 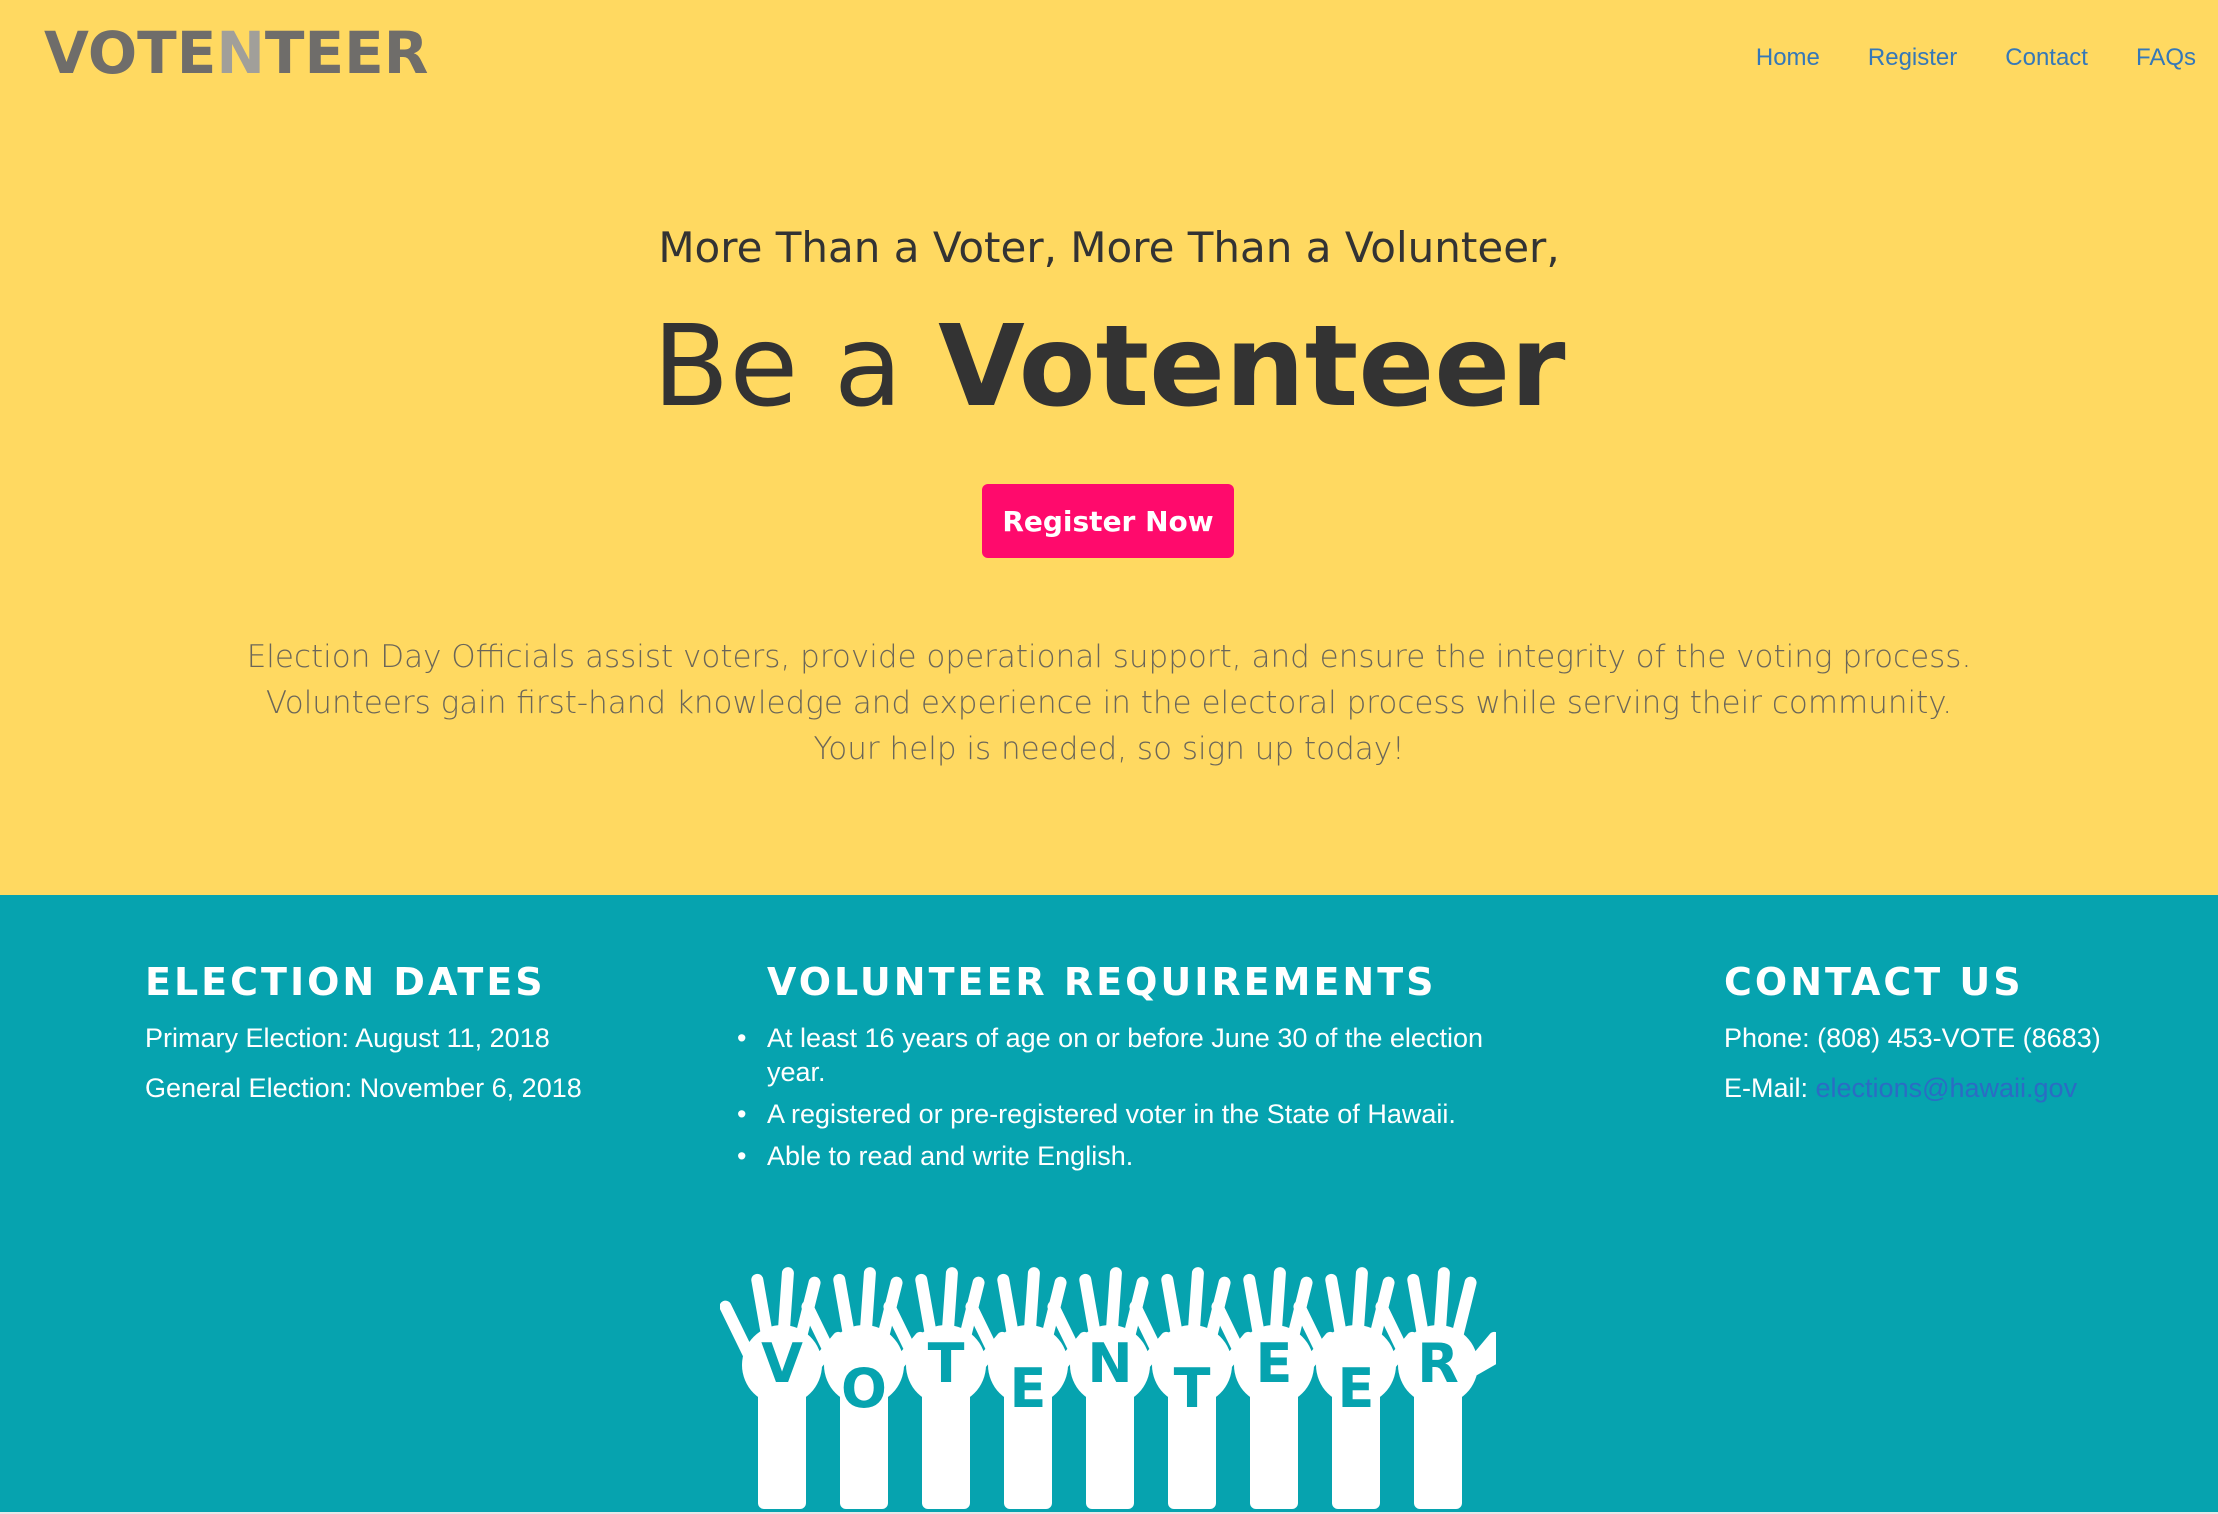 What do you see at coordinates (782, 1363) in the screenshot?
I see `graphic-letter: V` at bounding box center [782, 1363].